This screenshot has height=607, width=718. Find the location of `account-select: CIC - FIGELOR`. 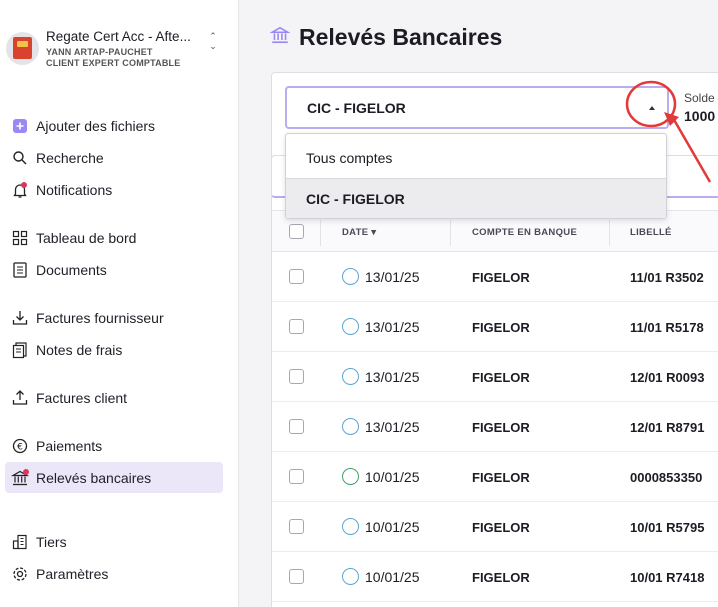

account-select: CIC - FIGELOR is located at coordinates (477, 107).